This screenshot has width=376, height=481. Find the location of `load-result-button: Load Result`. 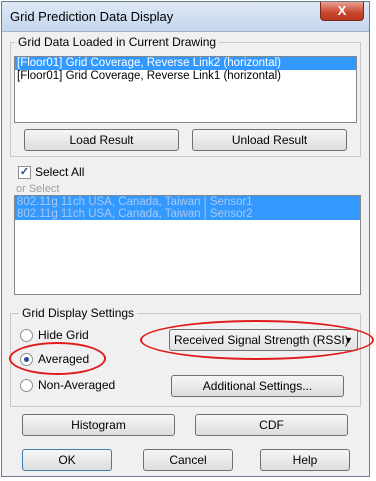

load-result-button: Load Result is located at coordinates (101, 140).